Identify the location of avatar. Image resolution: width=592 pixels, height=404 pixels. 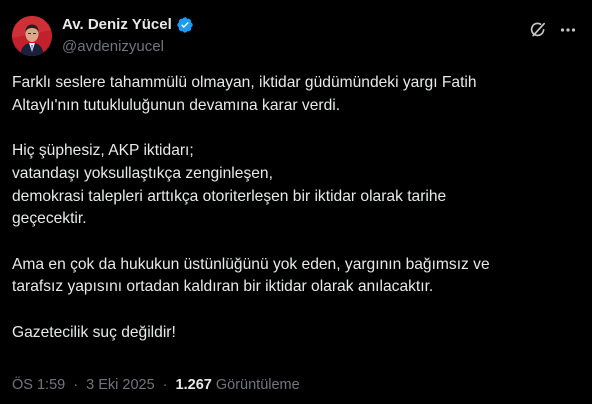
(32, 36).